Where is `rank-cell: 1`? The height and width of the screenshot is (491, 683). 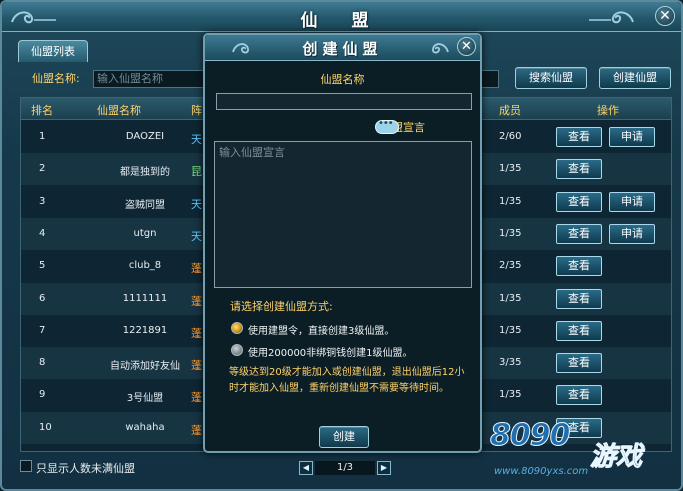
rank-cell: 1 is located at coordinates (42, 136).